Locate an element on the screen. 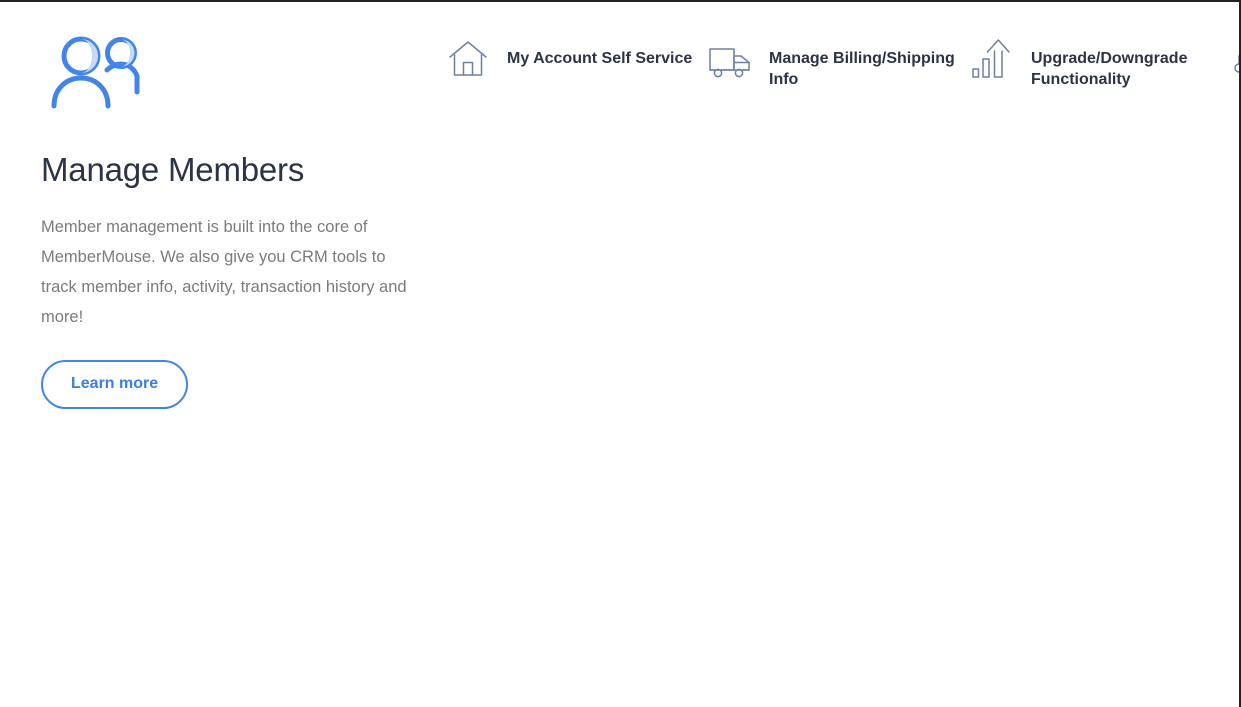  feature-item-upgrade-downgrade-functionality: Upgrade/Downgrade Functionality is located at coordinates (1096, 80).